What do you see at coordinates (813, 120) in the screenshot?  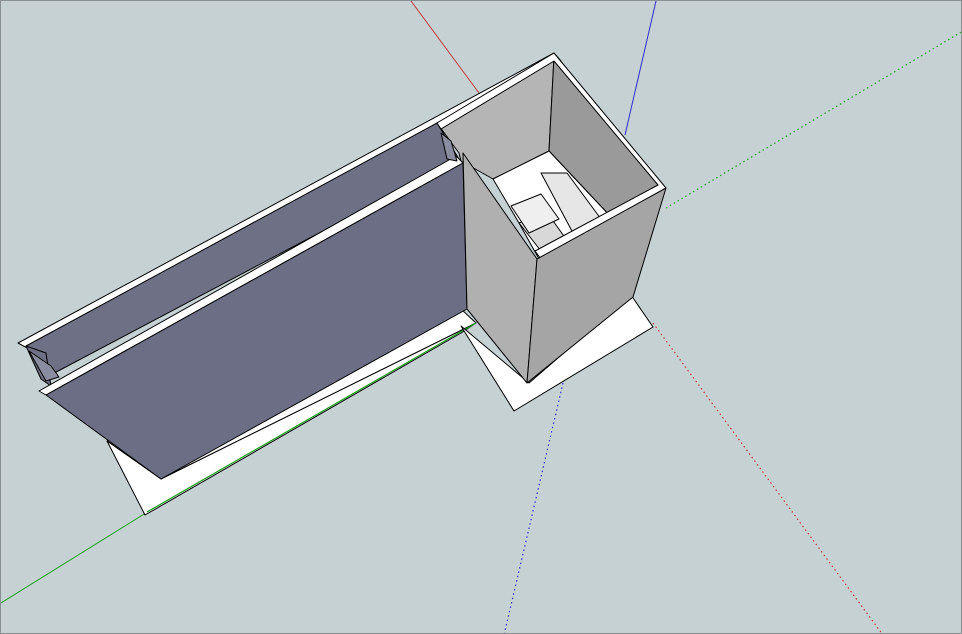 I see `green-axis-negative` at bounding box center [813, 120].